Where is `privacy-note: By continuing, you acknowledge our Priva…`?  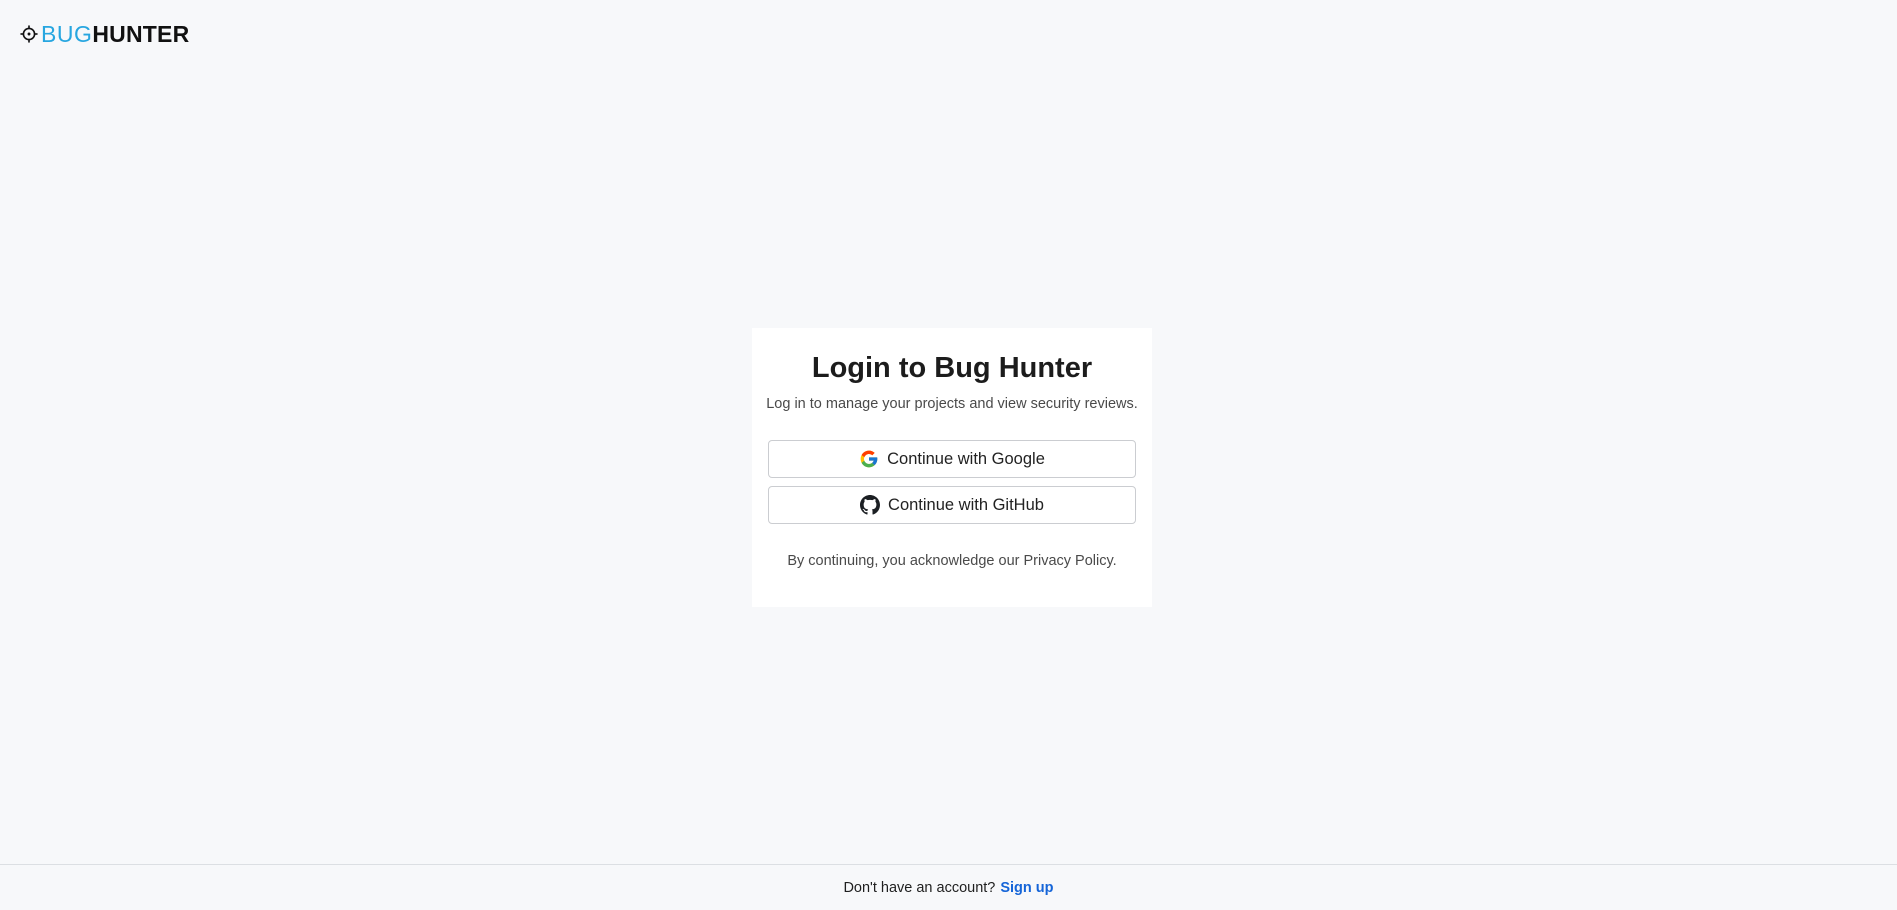
privacy-note: By continuing, you acknowledge our Priva… is located at coordinates (952, 561).